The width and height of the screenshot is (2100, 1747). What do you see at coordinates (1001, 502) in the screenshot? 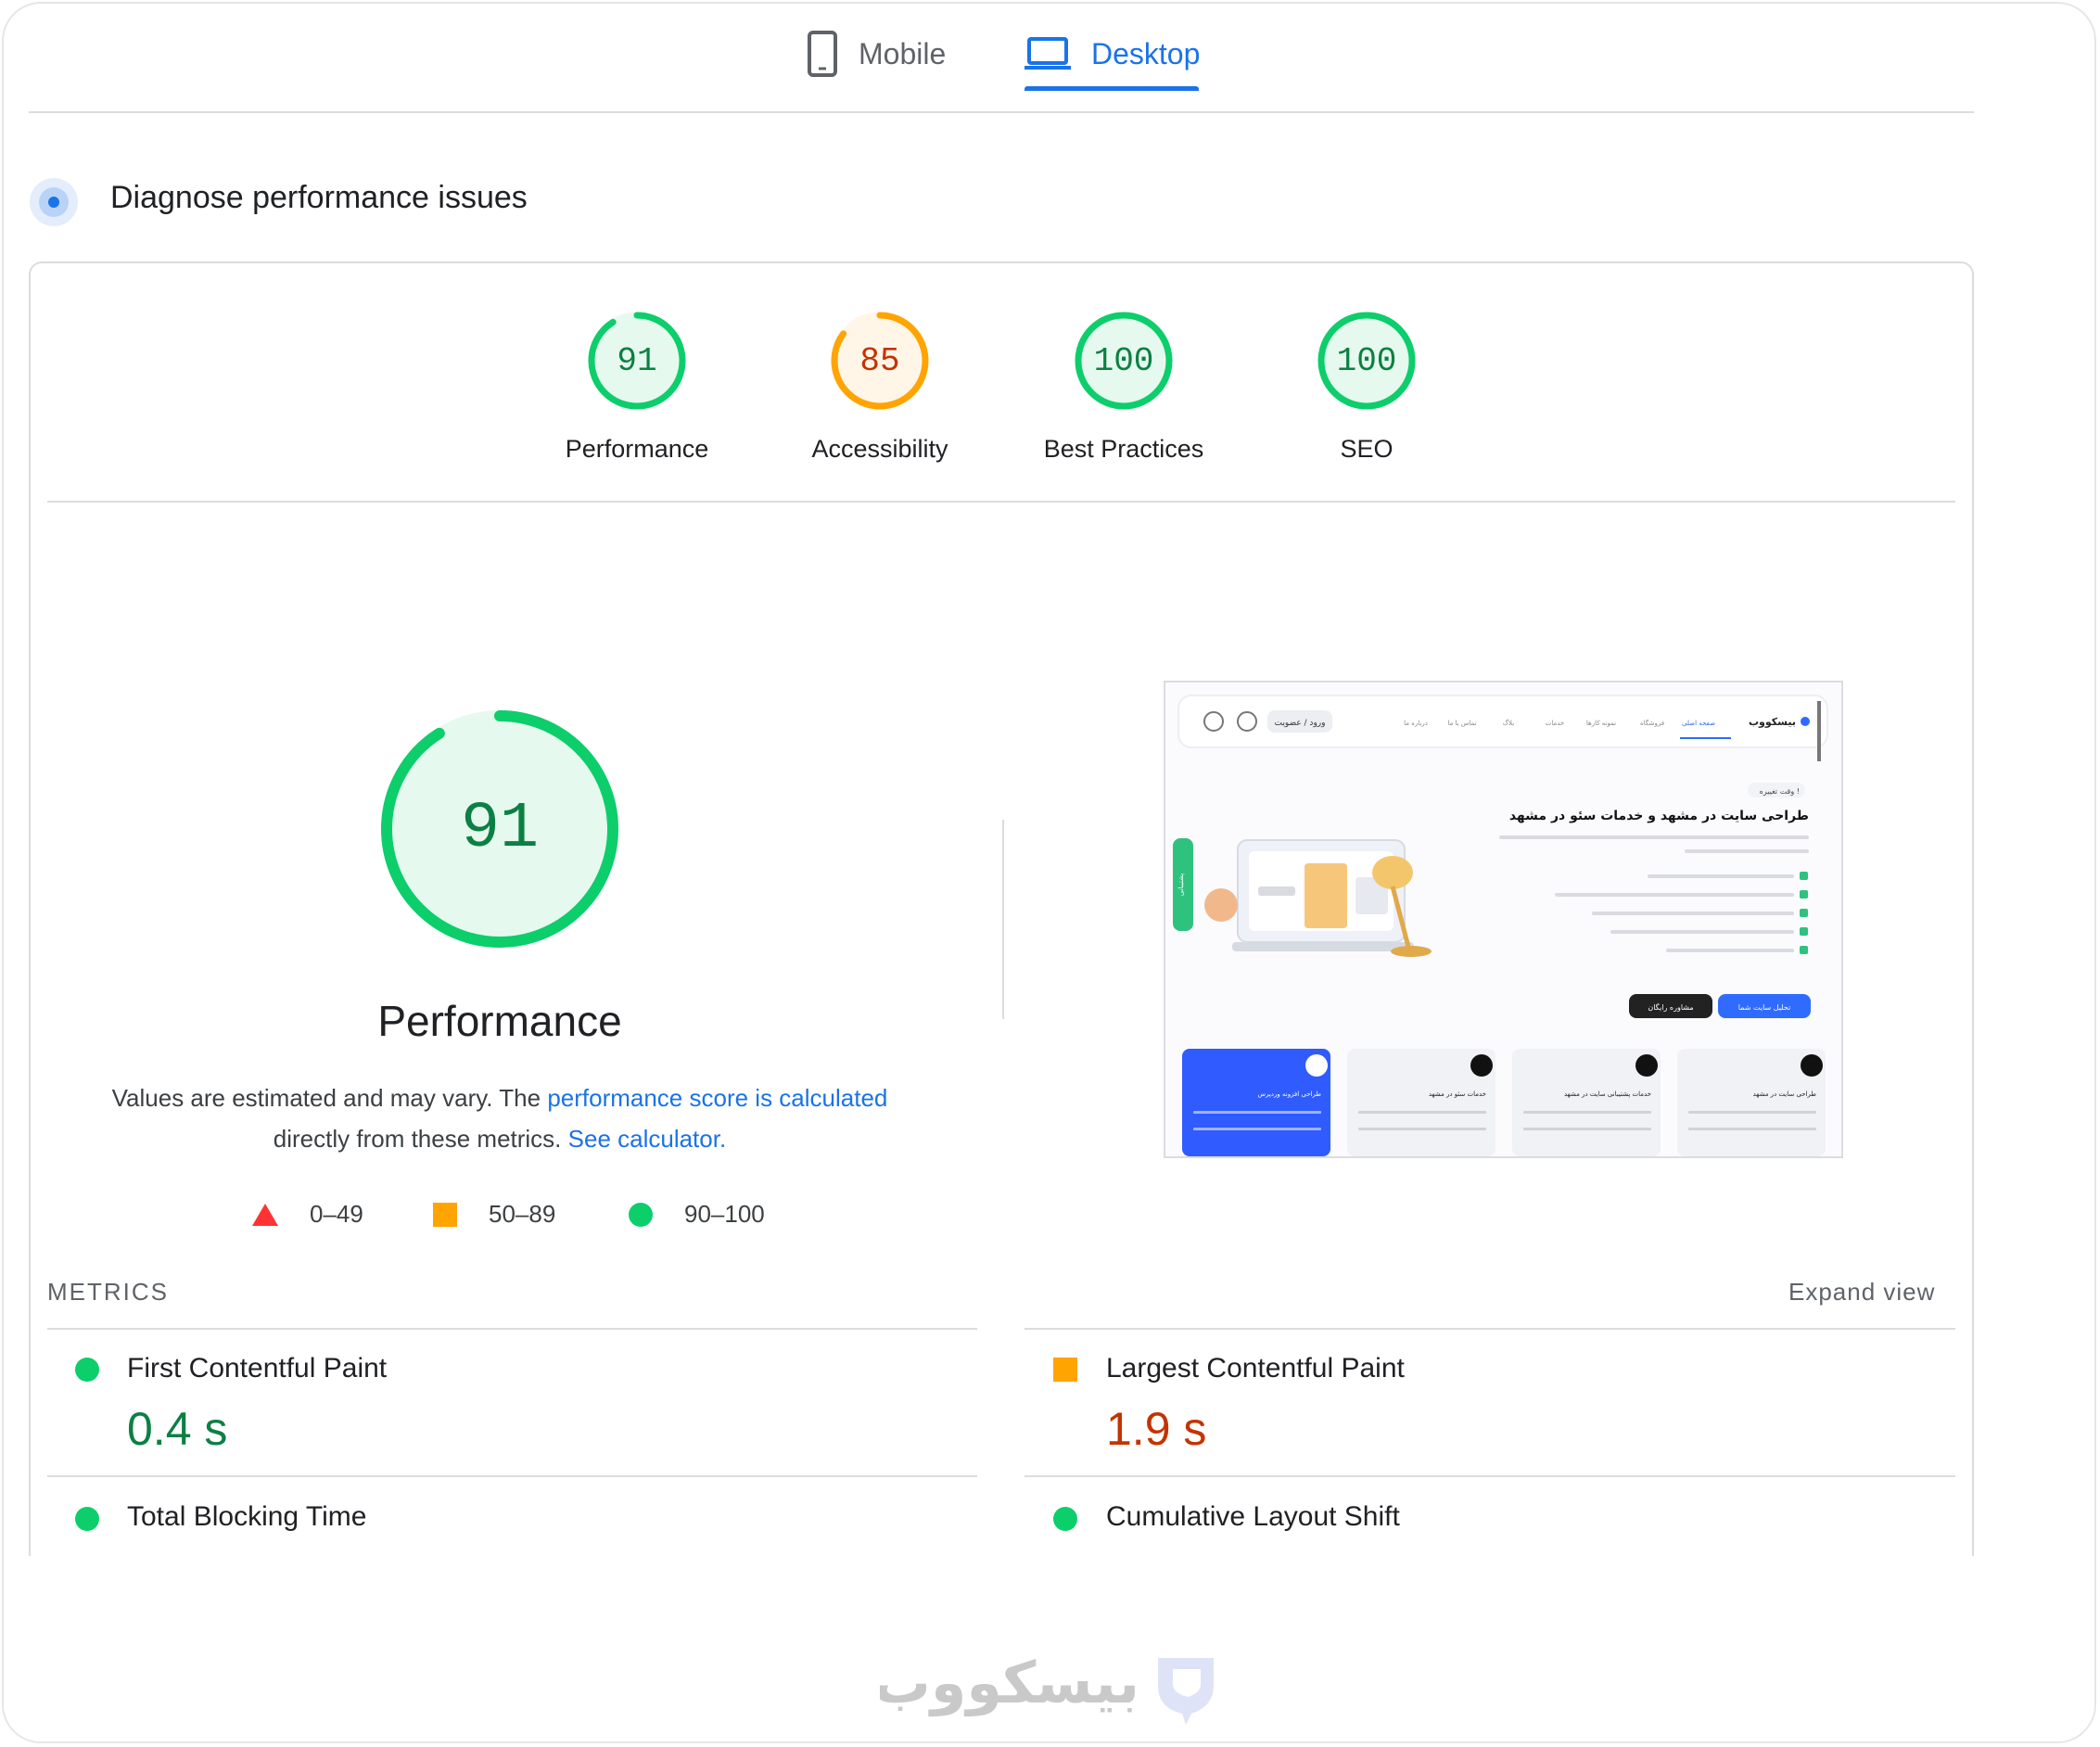
I see `scores-divider` at bounding box center [1001, 502].